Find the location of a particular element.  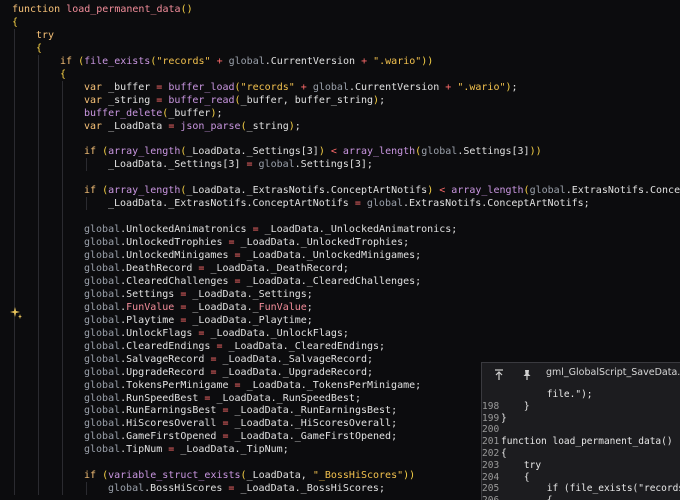

code-text: _LoadData._RunSpeedBest; is located at coordinates (288, 398).